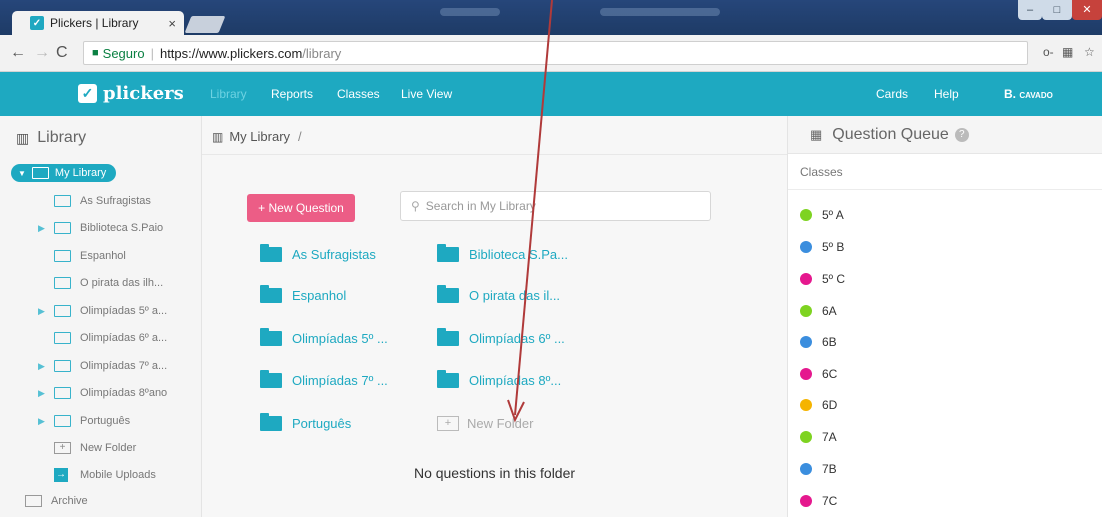 The width and height of the screenshot is (1102, 517). Describe the element at coordinates (818, 405) in the screenshot. I see `class-item: 6D` at that location.